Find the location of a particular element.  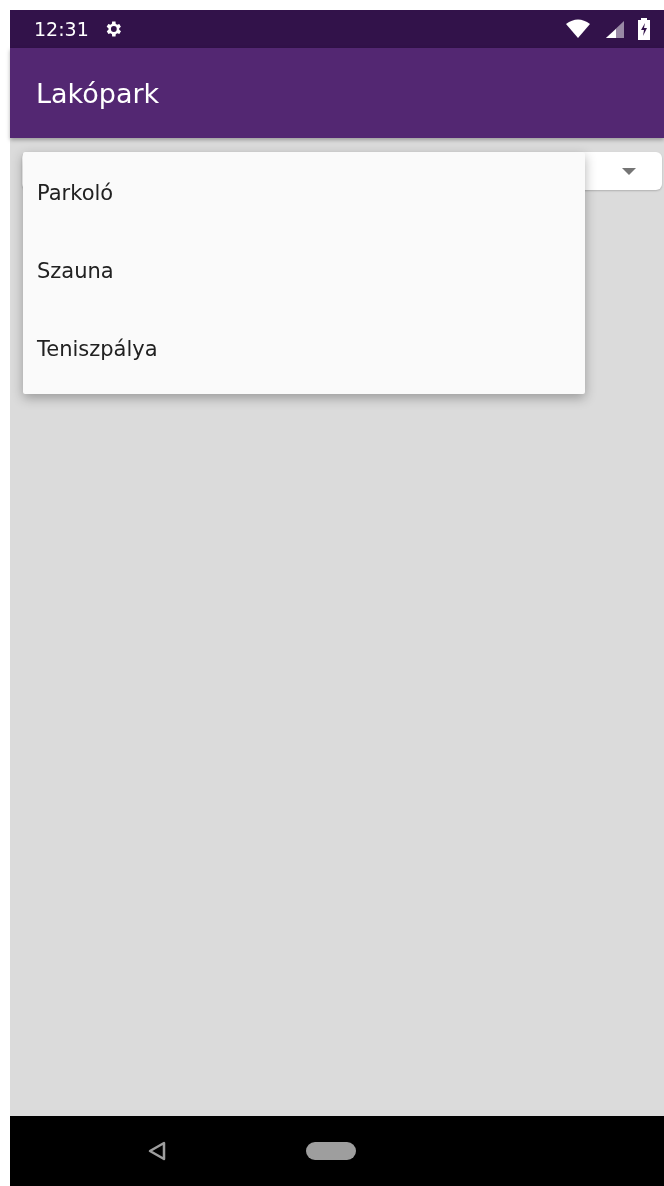

menu-item: Teniszpálya is located at coordinates (304, 349).